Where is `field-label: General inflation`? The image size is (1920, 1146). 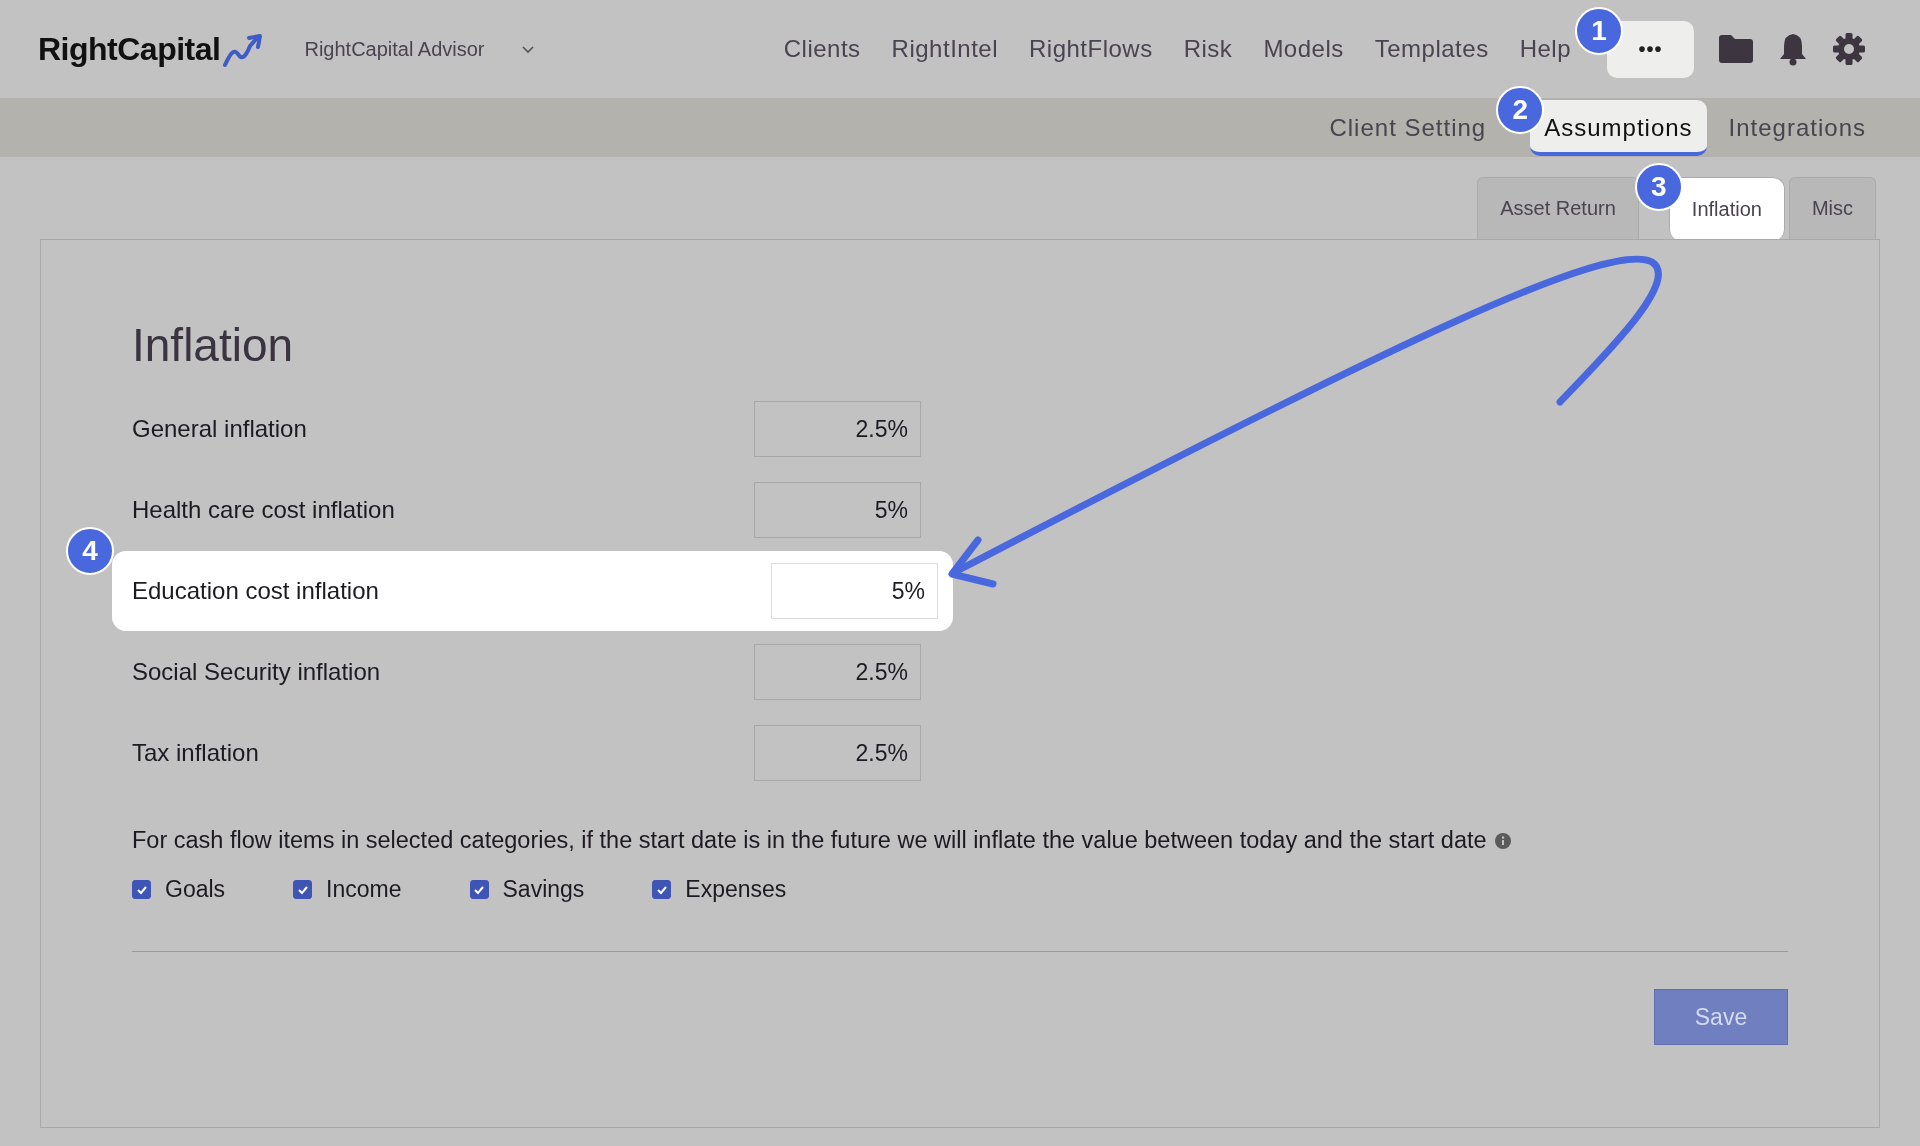 field-label: General inflation is located at coordinates (219, 429).